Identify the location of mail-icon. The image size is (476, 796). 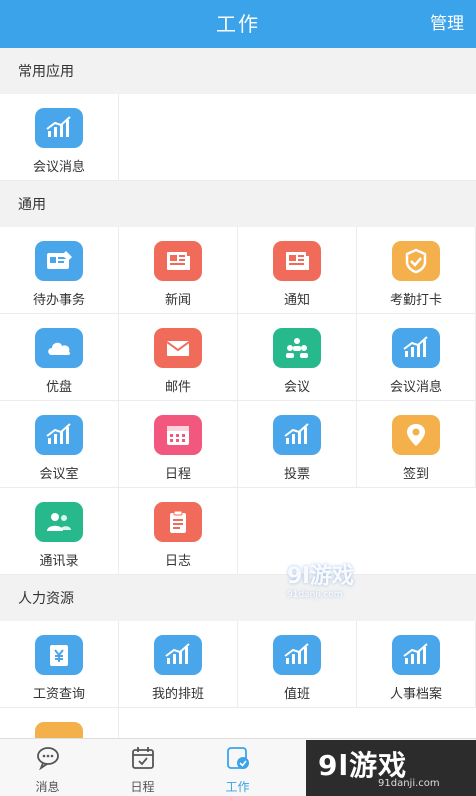
(178, 348).